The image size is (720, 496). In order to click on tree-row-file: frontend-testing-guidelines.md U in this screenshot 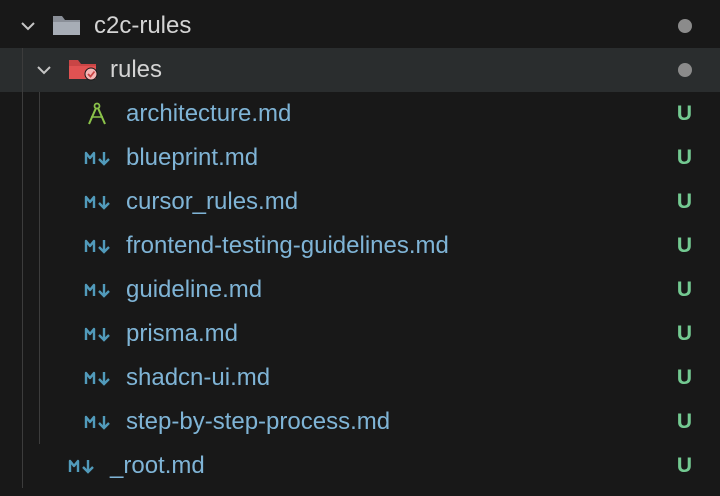, I will do `click(360, 246)`.